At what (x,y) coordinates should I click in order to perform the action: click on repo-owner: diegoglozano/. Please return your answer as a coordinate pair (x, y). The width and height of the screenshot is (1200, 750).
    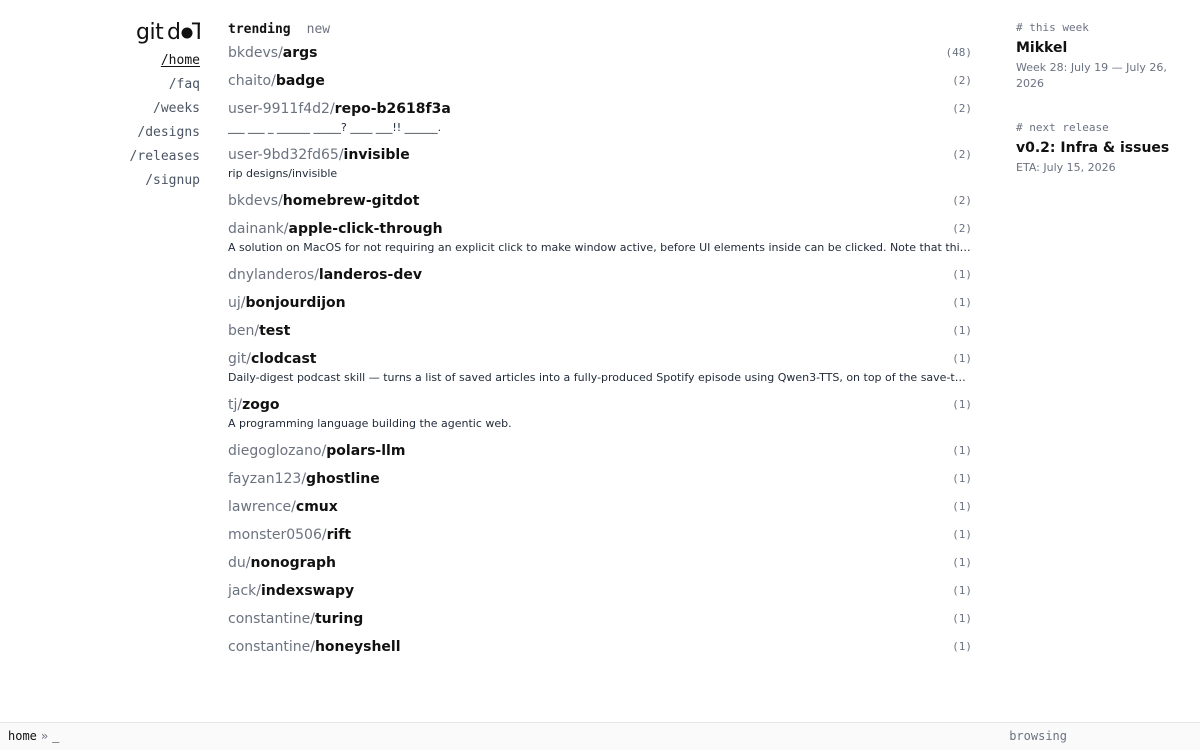
    Looking at the image, I should click on (277, 451).